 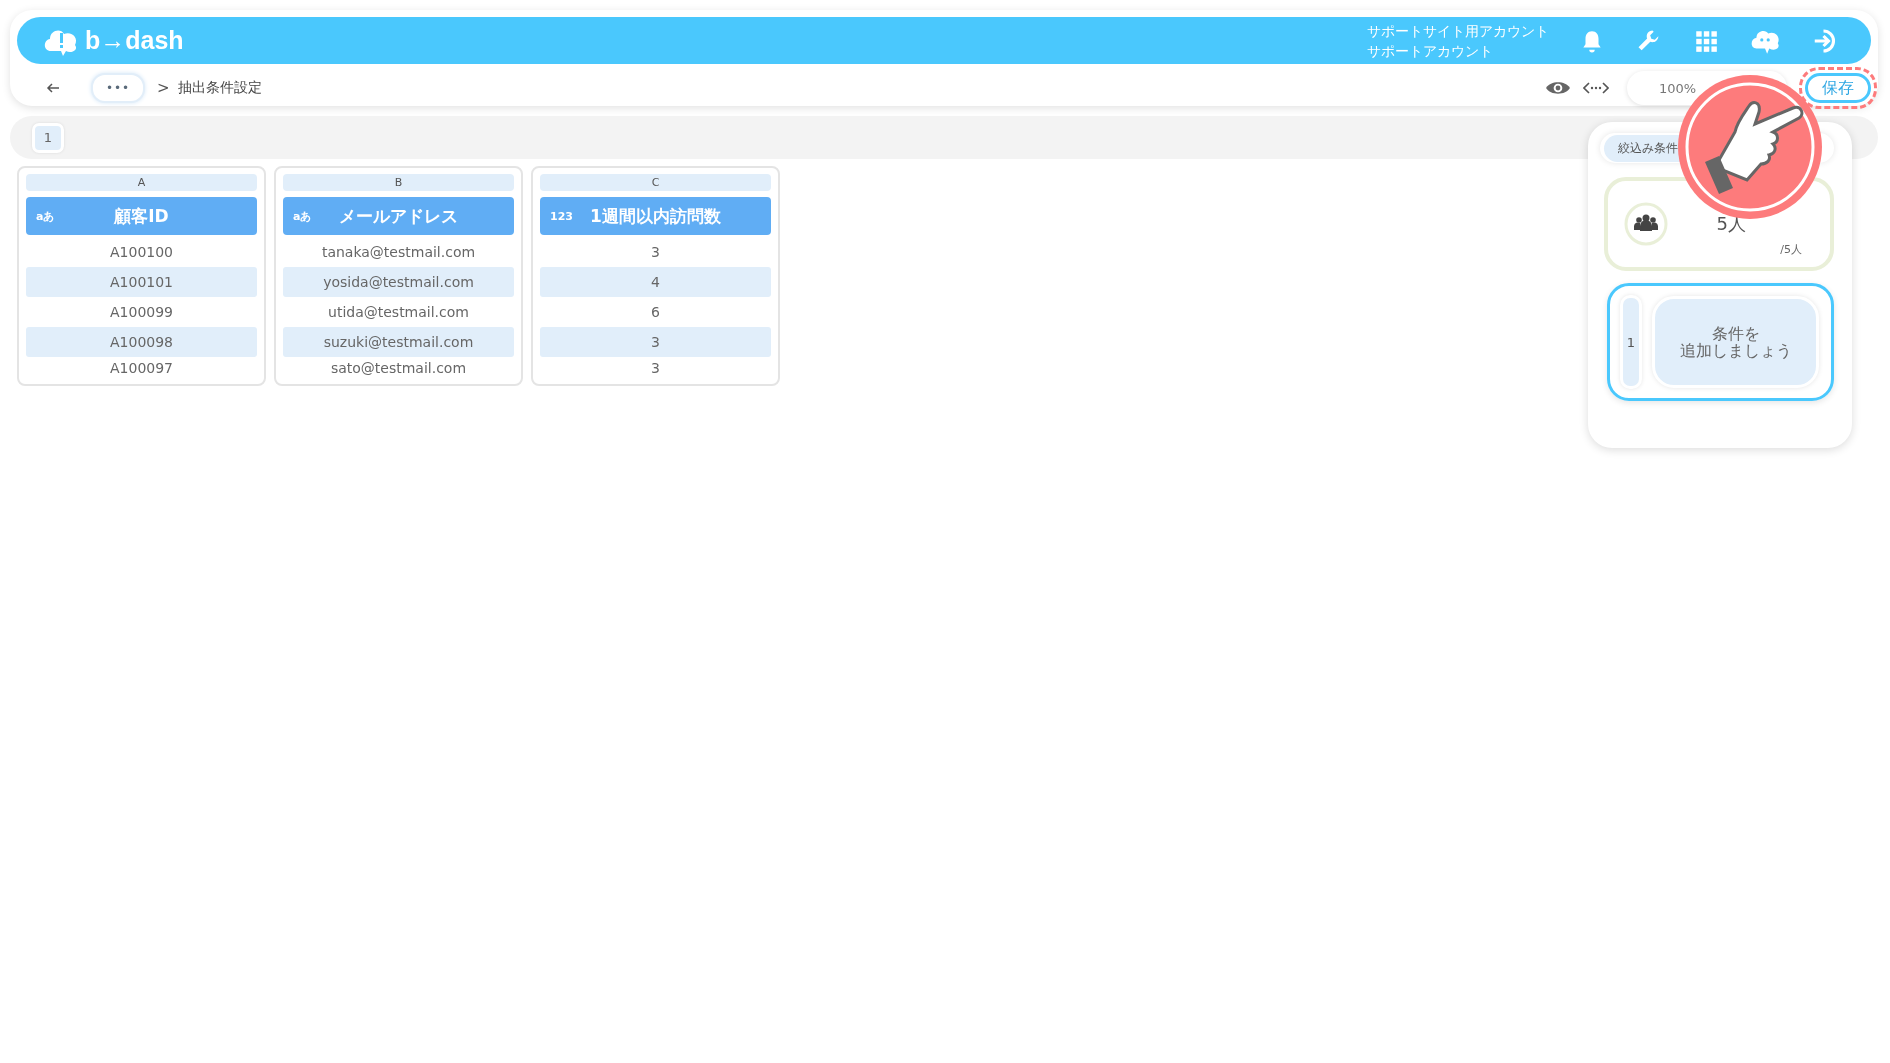 What do you see at coordinates (1731, 223) in the screenshot?
I see `result-count: 5人` at bounding box center [1731, 223].